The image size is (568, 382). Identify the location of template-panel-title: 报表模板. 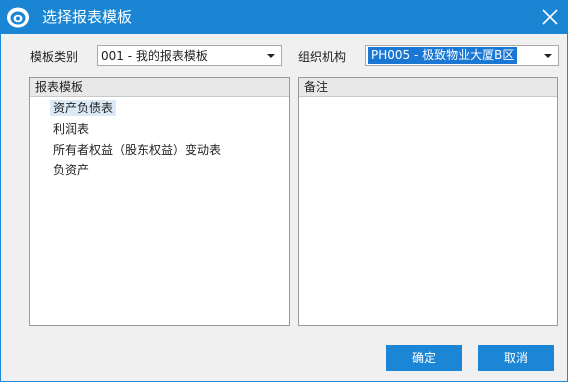
(59, 87).